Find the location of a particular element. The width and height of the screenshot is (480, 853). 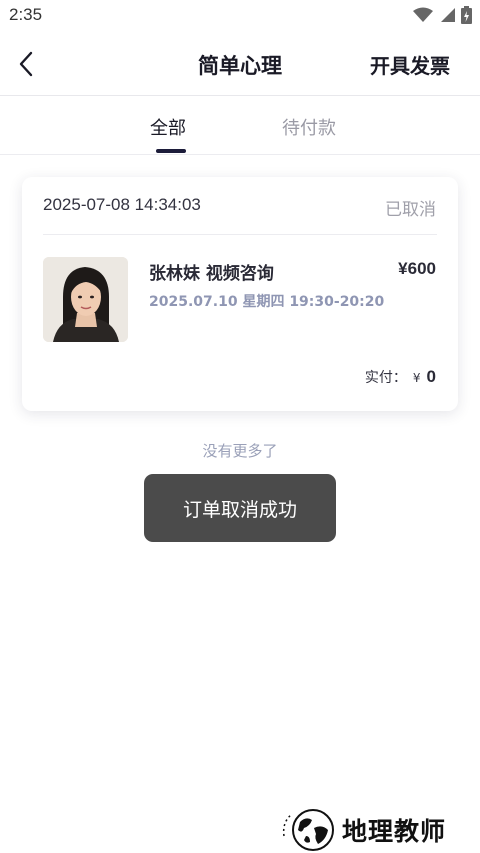

status-bar: 2:35 is located at coordinates (240, 16).